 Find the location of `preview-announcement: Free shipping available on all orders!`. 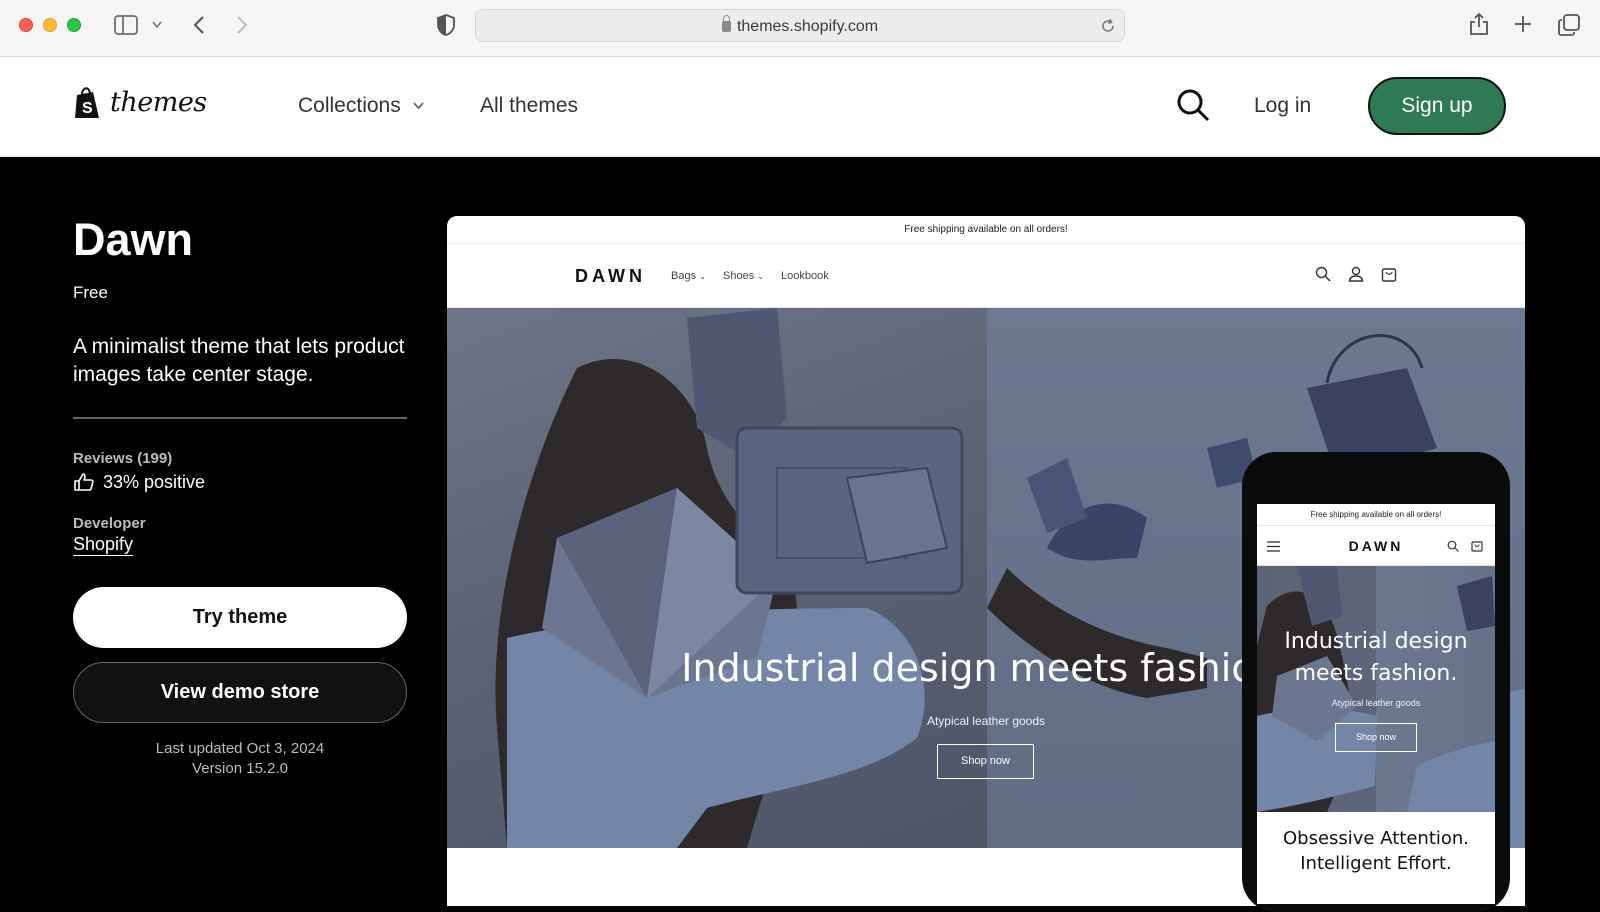

preview-announcement: Free shipping available on all orders! is located at coordinates (986, 230).